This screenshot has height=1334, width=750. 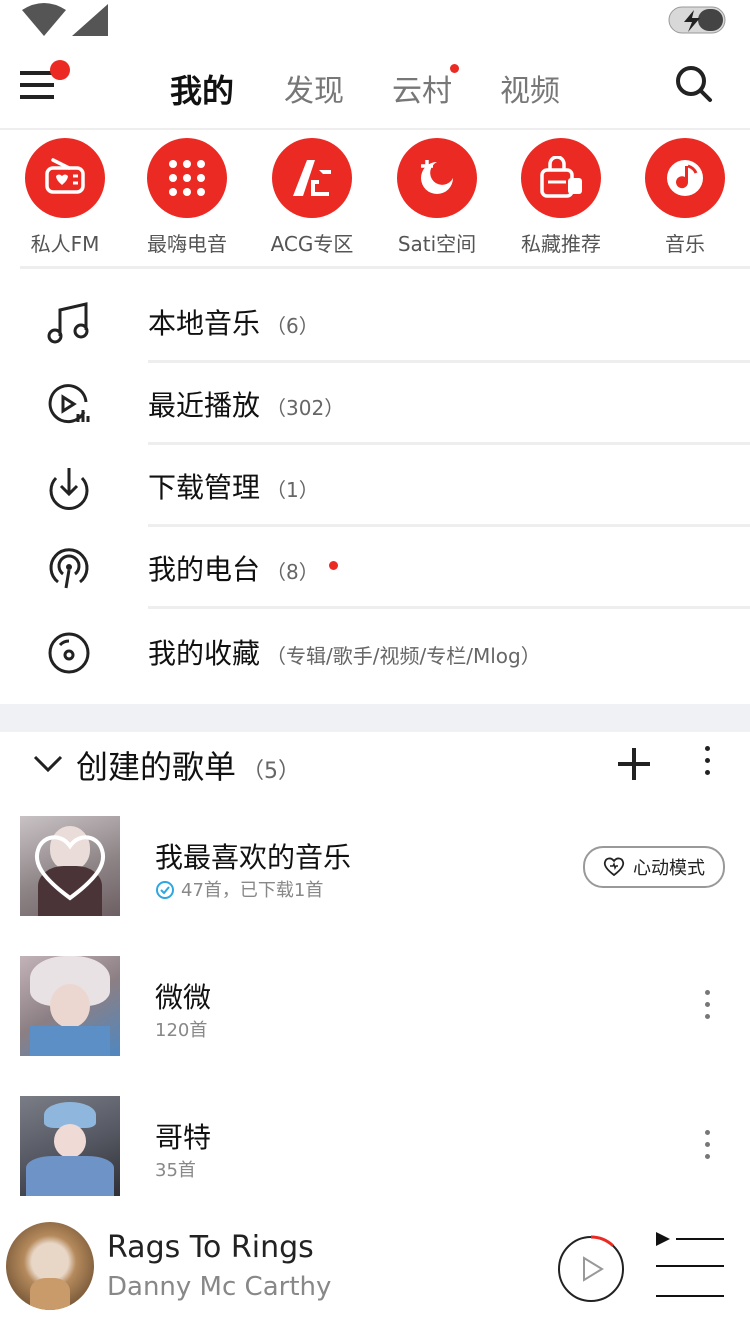 I want to click on hamburger-menu-icon, so click(x=44, y=83).